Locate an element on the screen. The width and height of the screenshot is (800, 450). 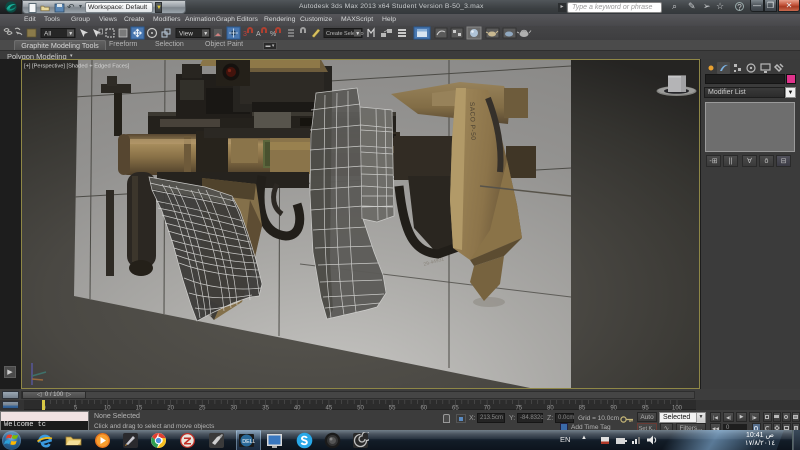
svg-text: 3 is located at coordinates (245, 34).